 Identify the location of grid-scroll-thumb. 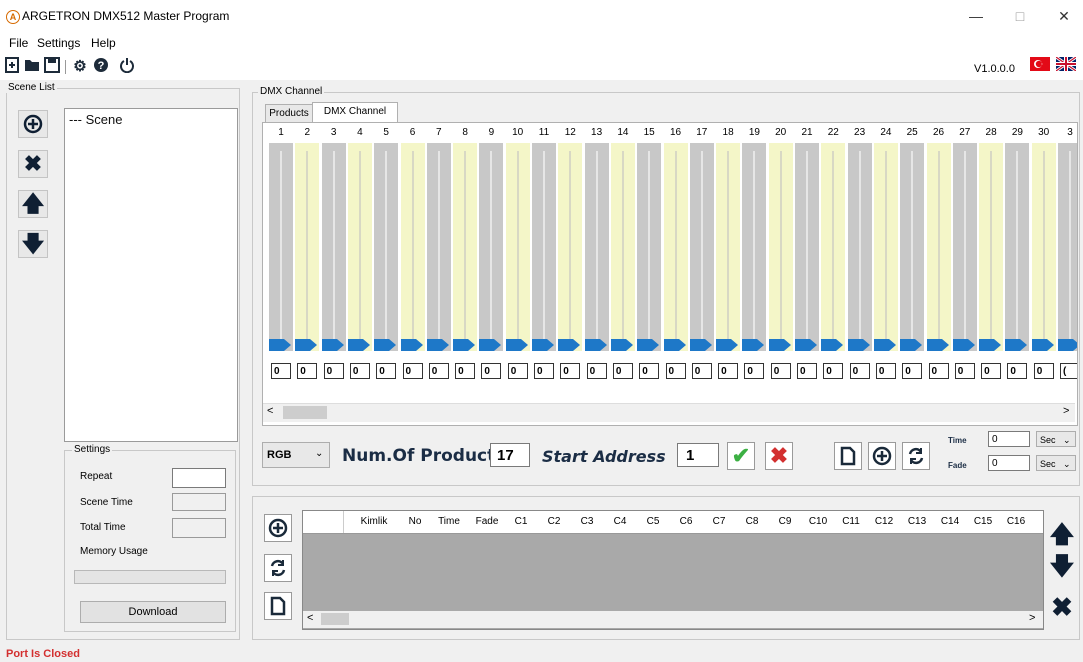
(335, 619).